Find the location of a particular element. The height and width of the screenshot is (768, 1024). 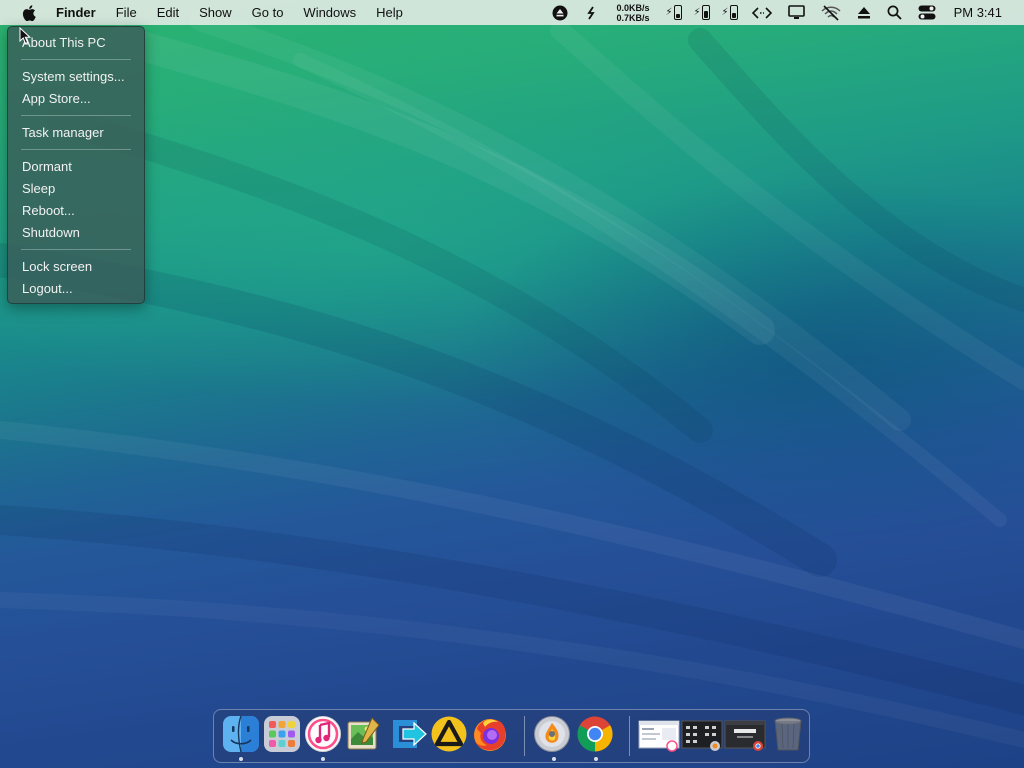

window-thumbnail-3-icon is located at coordinates (745, 734).